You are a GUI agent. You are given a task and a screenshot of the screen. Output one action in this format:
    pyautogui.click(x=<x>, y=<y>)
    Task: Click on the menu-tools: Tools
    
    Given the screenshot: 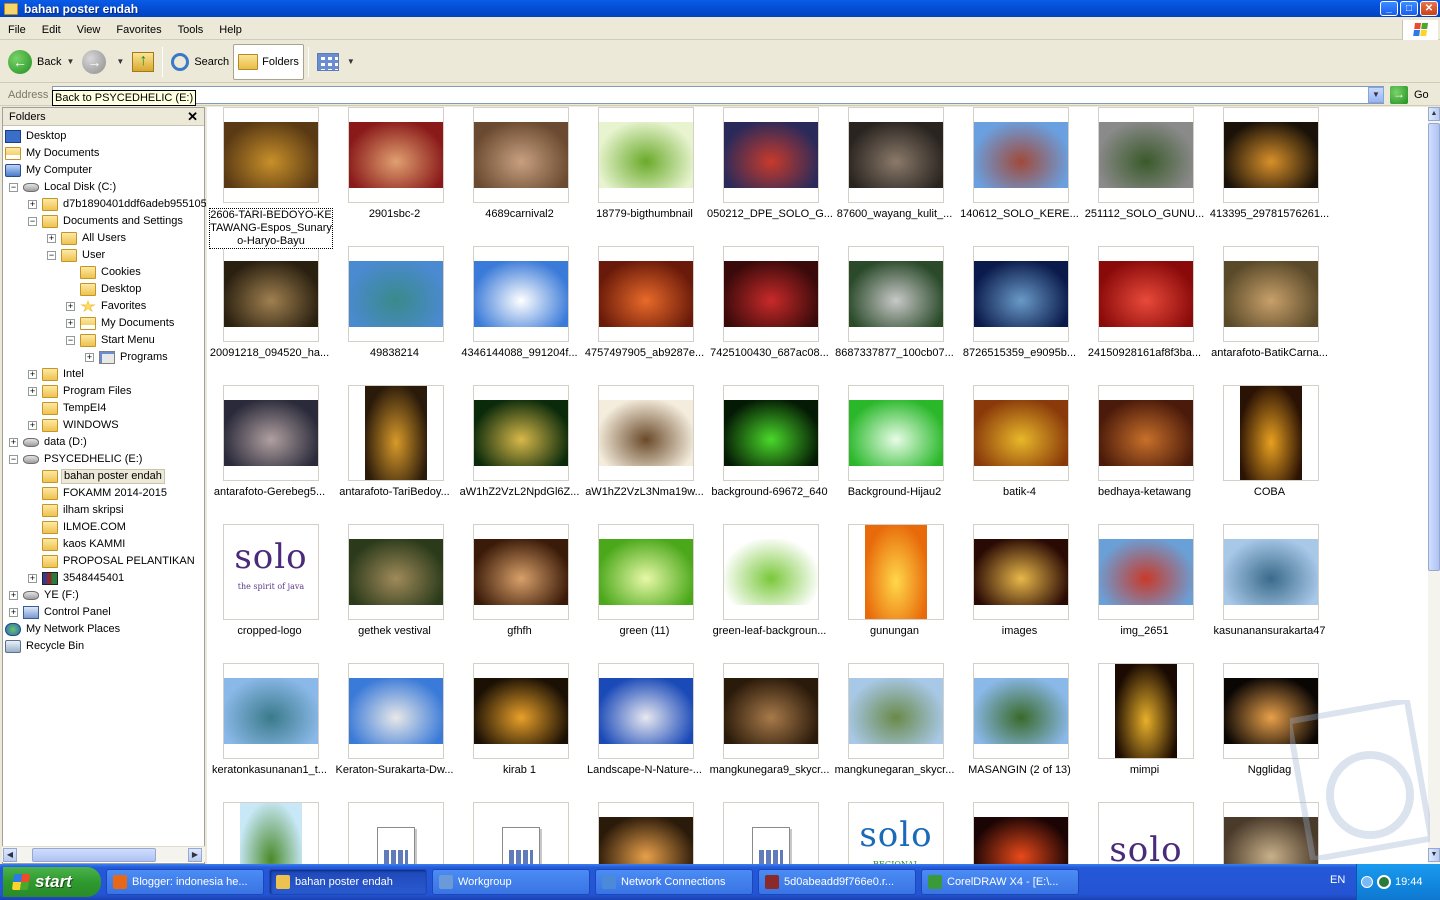 What is the action you would take?
    pyautogui.click(x=191, y=30)
    